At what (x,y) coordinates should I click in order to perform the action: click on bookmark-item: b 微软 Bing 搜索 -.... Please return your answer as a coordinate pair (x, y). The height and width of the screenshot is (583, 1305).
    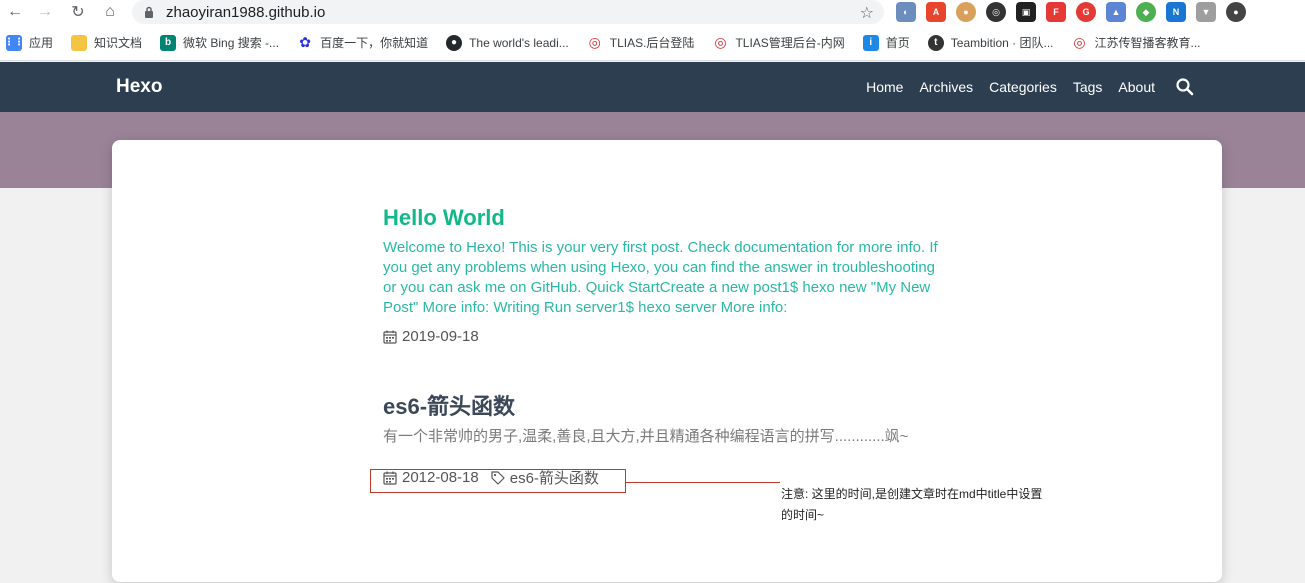
    Looking at the image, I should click on (219, 42).